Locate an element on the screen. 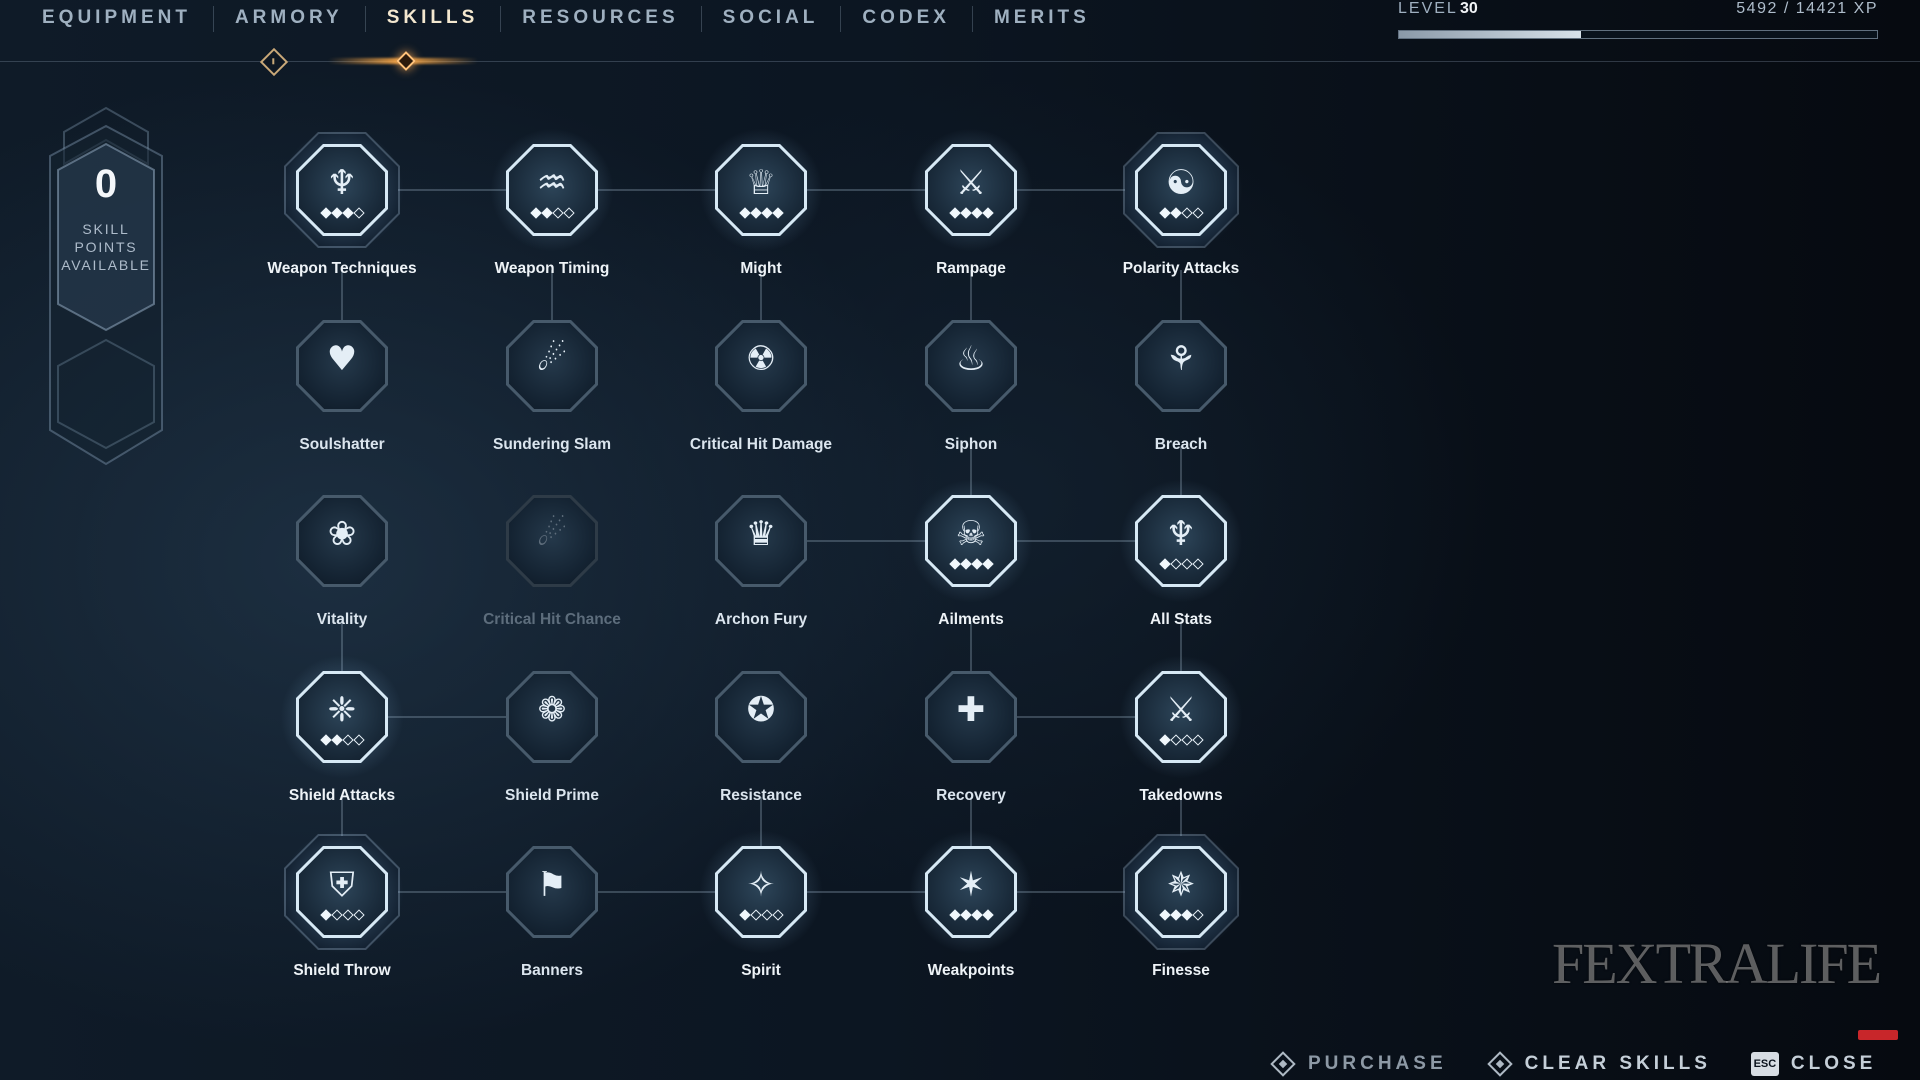 This screenshot has width=1920, height=1080. skill-icon-face: ♕ is located at coordinates (761, 190).